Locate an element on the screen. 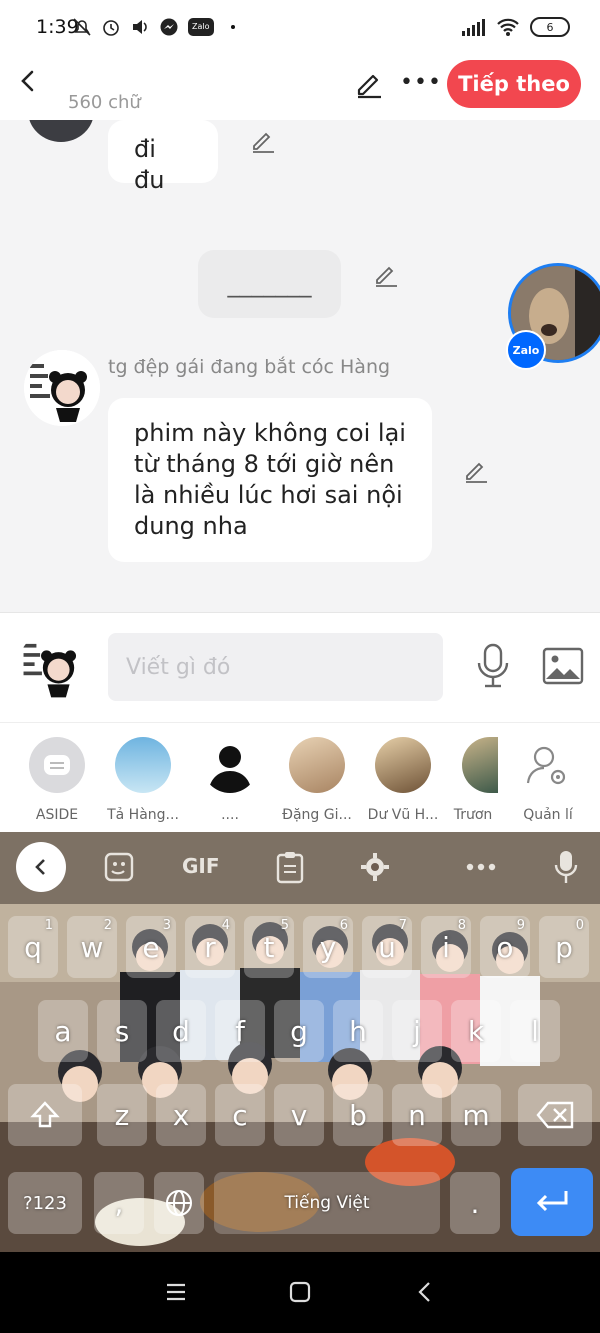 The height and width of the screenshot is (1333, 600). more-options-button: ••• is located at coordinates (421, 82).